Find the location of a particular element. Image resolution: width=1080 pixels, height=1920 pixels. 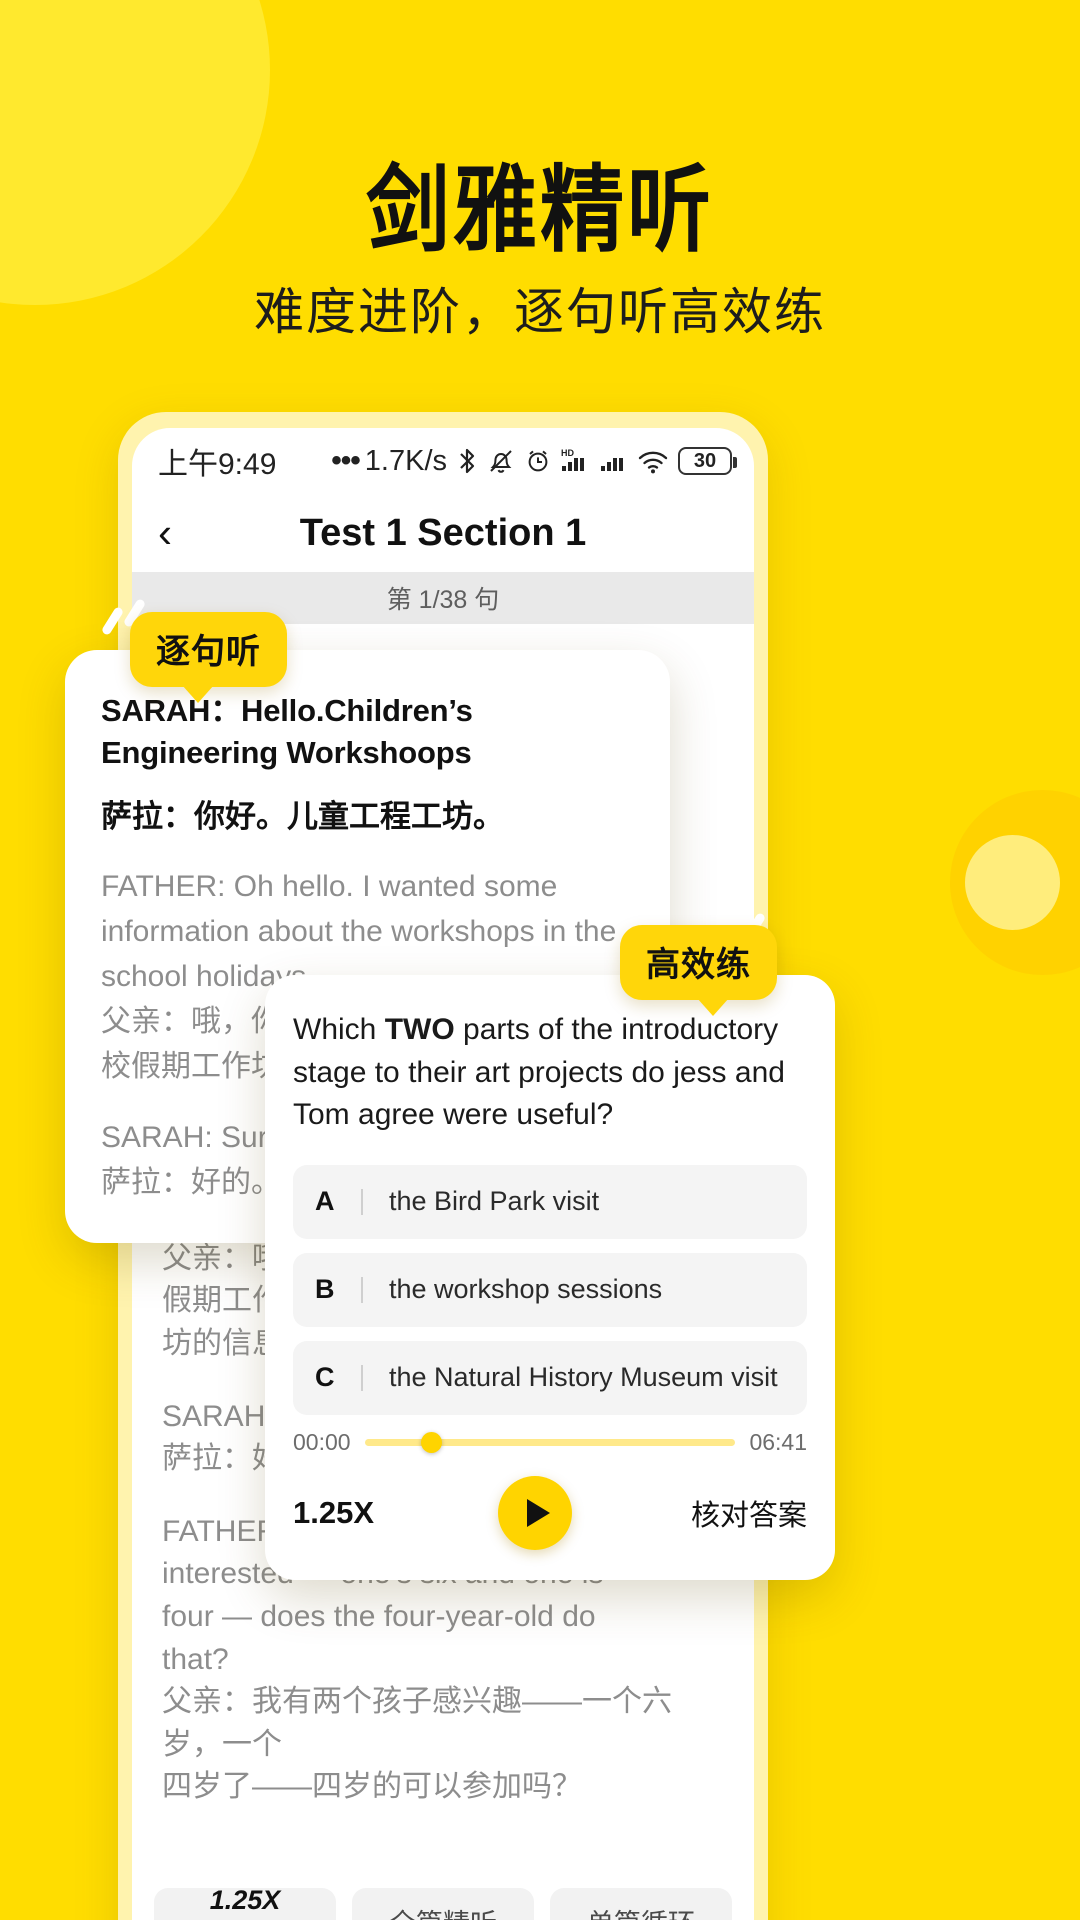

badge-listen-by-sentence: 逐句听 is located at coordinates (208, 657).